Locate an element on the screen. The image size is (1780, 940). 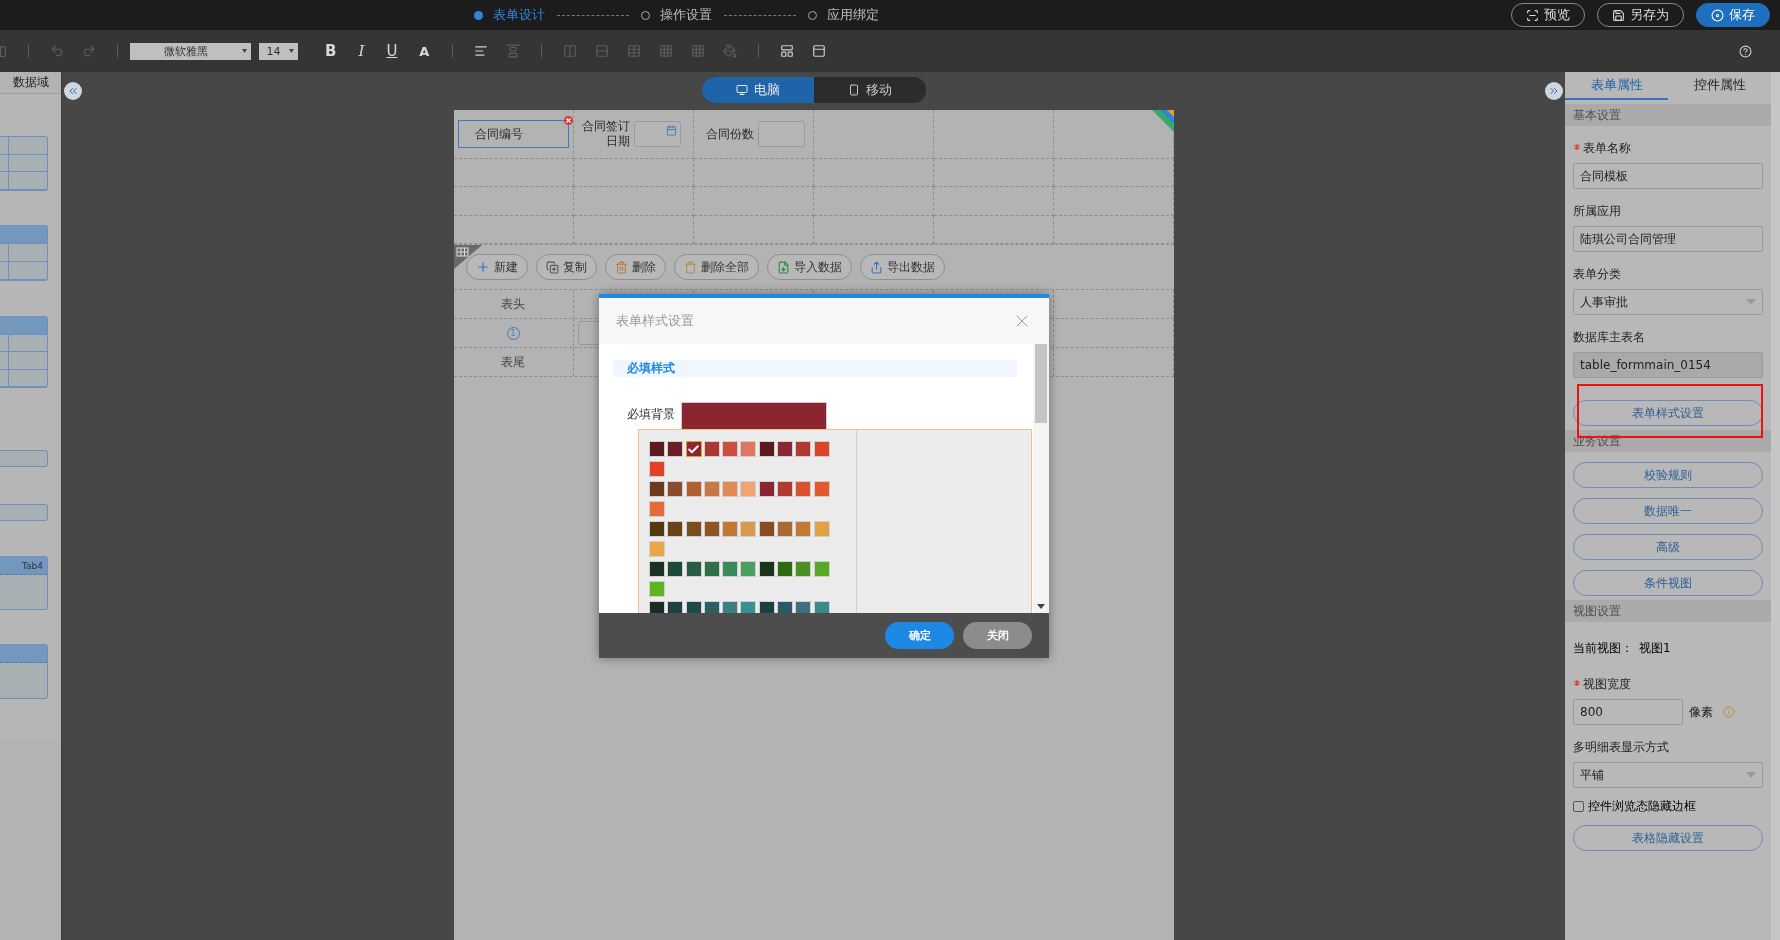
scroll-thumb is located at coordinates (1041, 383).